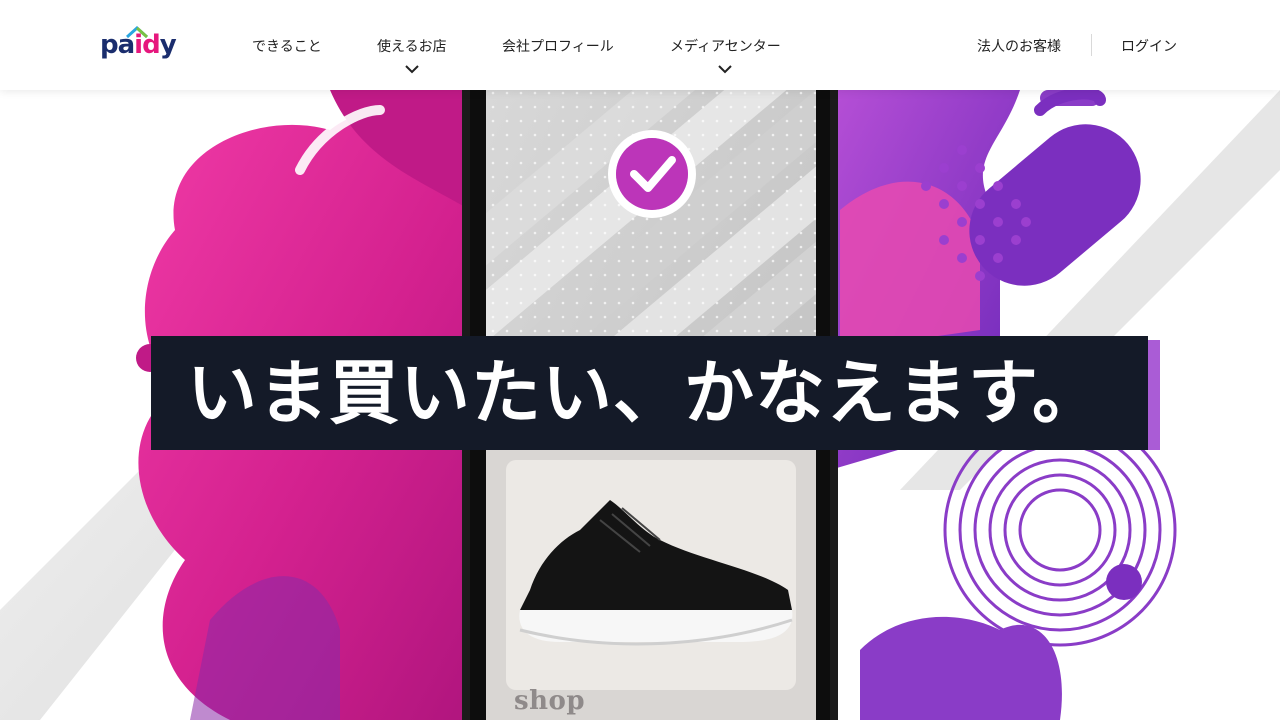 Image resolution: width=1280 pixels, height=720 pixels. Describe the element at coordinates (412, 47) in the screenshot. I see `nav-item-label: 使えるお店` at that location.